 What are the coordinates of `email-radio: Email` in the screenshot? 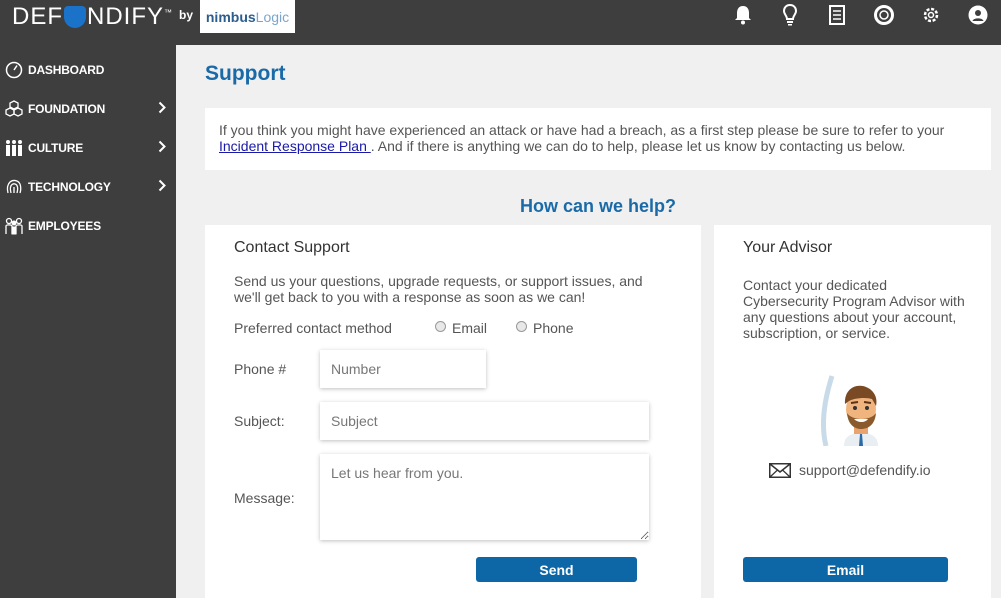 It's located at (461, 328).